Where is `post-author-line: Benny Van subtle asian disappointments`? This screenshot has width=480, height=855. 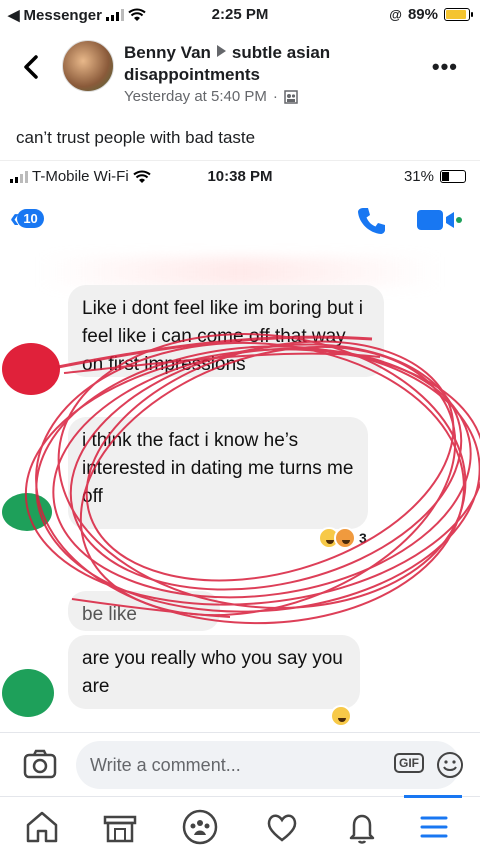
post-author-line: Benny Van subtle asian disappointments is located at coordinates (274, 64).